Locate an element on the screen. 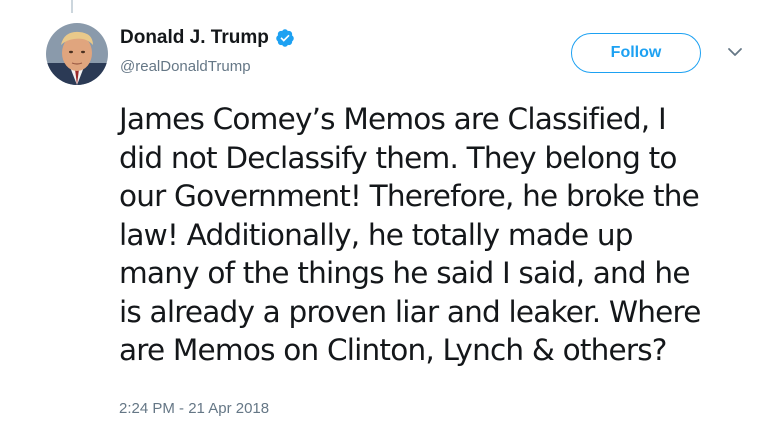 This screenshot has width=763, height=434. author-name-row: Donald J. Trump is located at coordinates (207, 38).